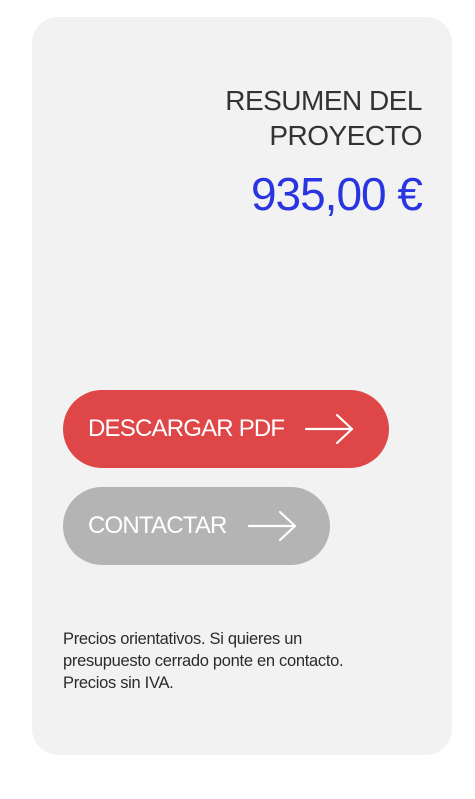 Image resolution: width=475 pixels, height=799 pixels. What do you see at coordinates (272, 118) in the screenshot?
I see `summary-title: RESUMEN DEL PROYECTO` at bounding box center [272, 118].